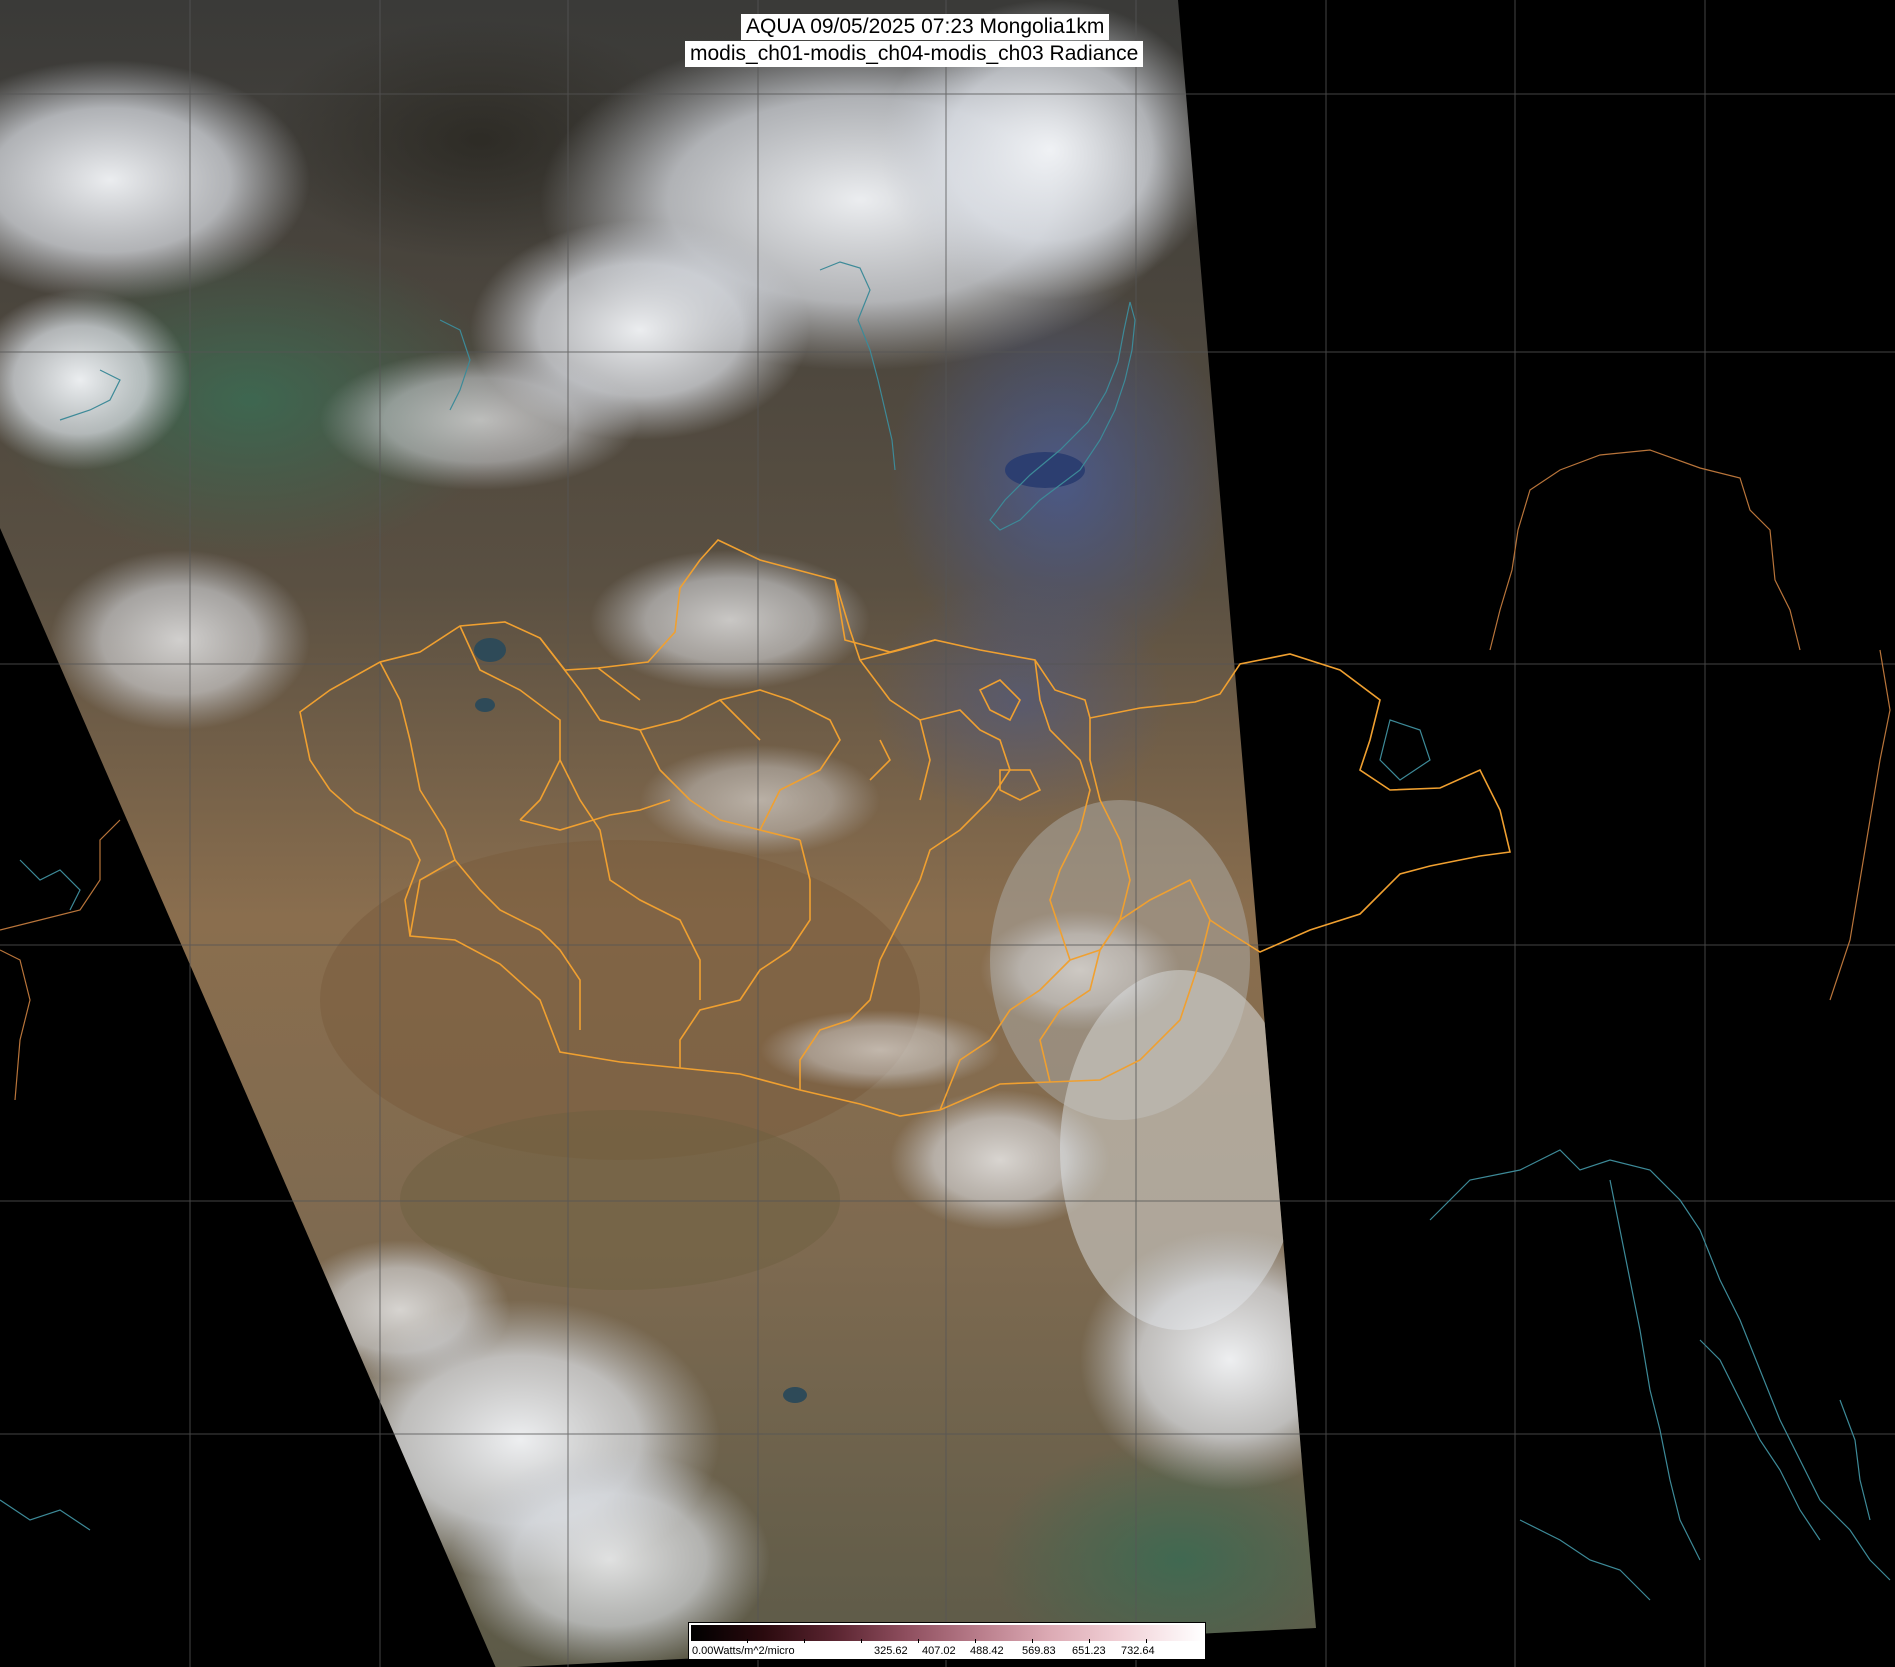  What do you see at coordinates (1039, 1651) in the screenshot?
I see `colorbar-tick-label: 569.83` at bounding box center [1039, 1651].